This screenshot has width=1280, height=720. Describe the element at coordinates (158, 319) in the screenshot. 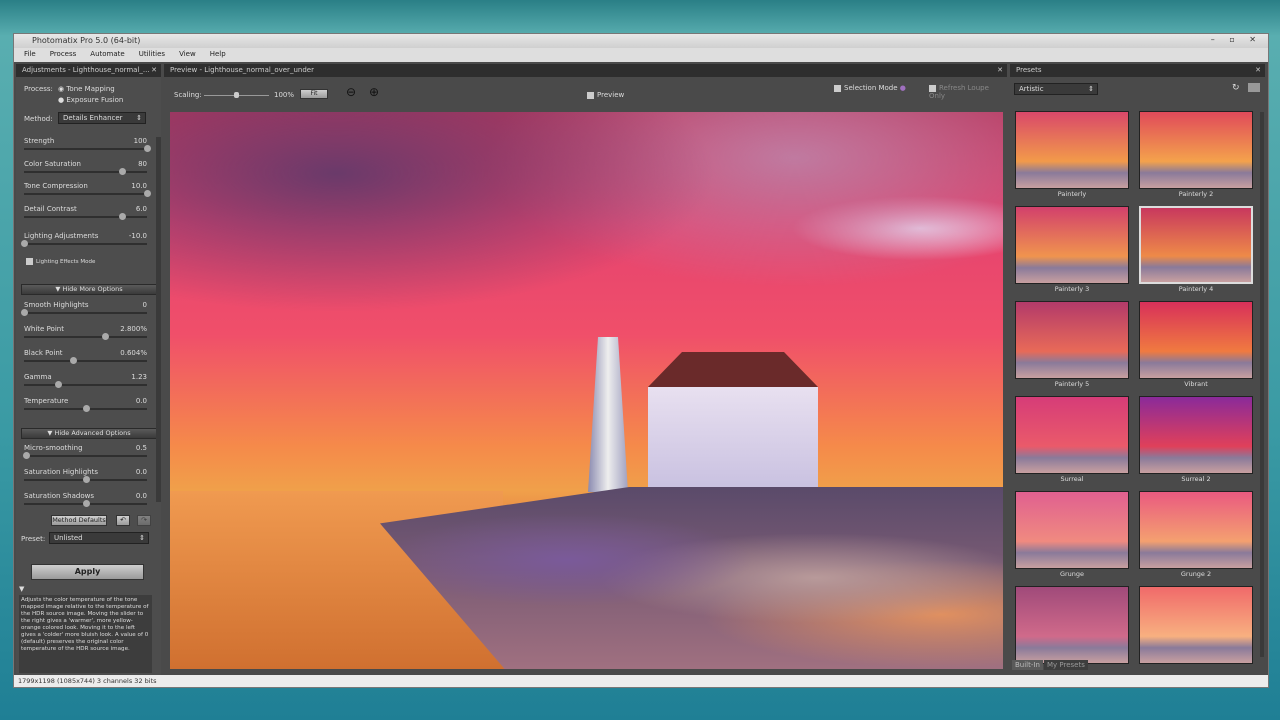

I see `scrollbar` at that location.